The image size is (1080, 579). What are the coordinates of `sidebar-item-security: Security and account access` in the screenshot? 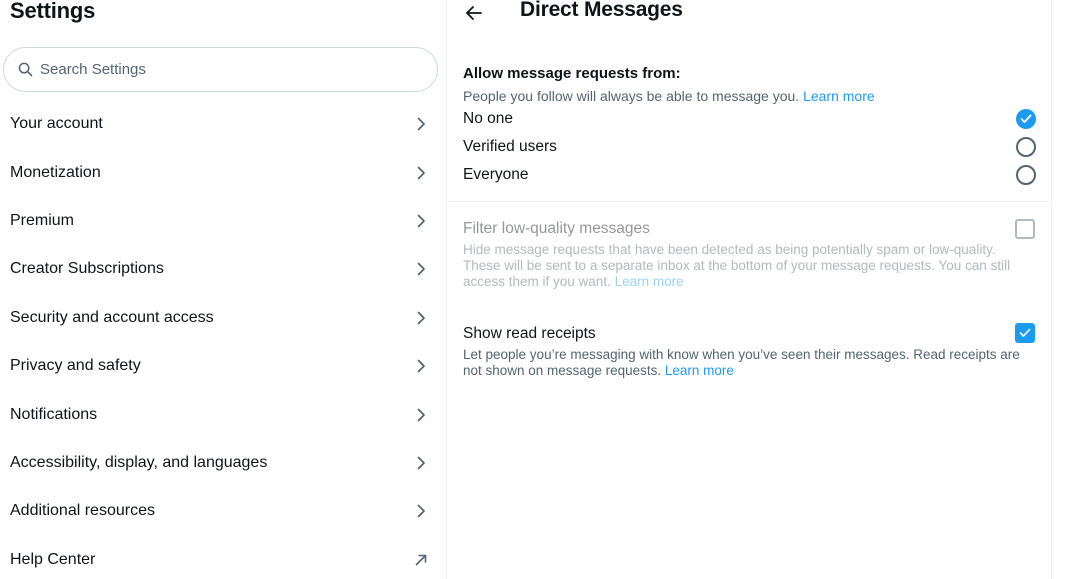 It's located at (223, 318).